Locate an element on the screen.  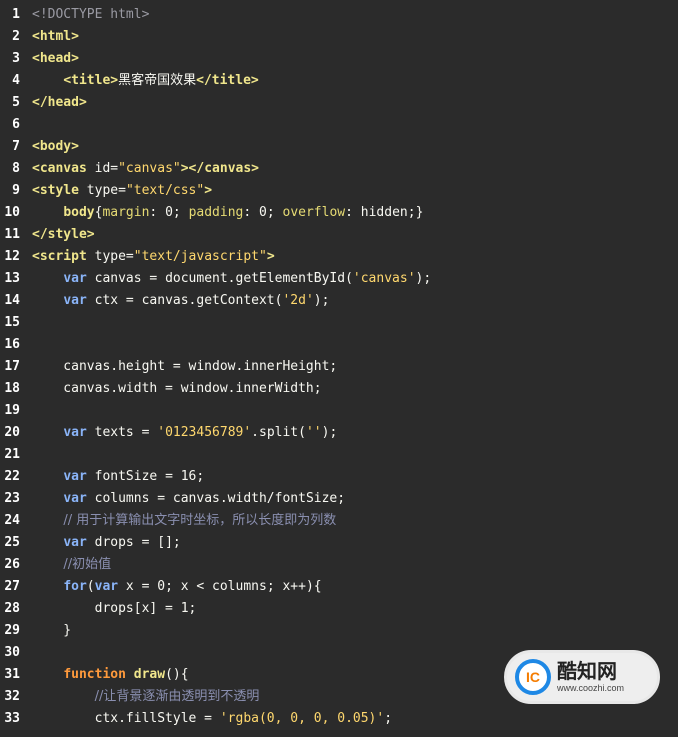
code-token: type= is located at coordinates (102, 190).